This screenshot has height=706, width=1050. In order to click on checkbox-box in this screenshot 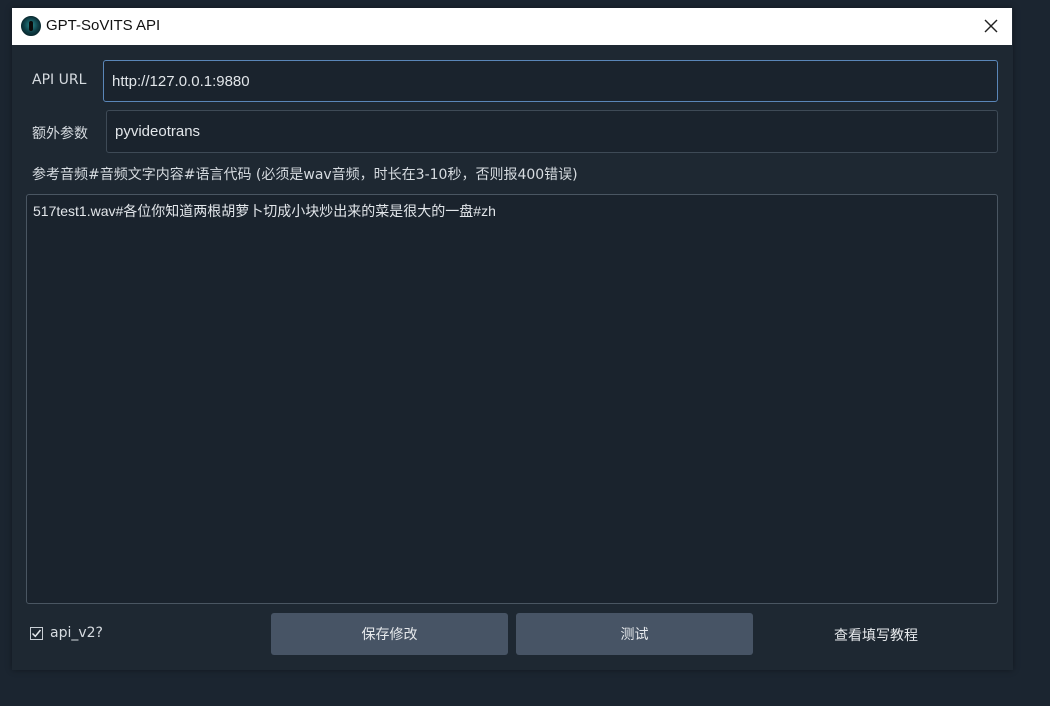, I will do `click(36, 633)`.